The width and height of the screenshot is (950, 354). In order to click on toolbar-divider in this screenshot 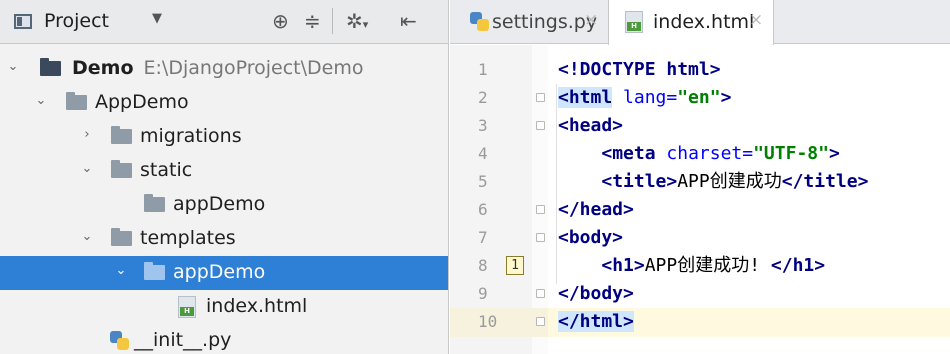, I will do `click(332, 21)`.